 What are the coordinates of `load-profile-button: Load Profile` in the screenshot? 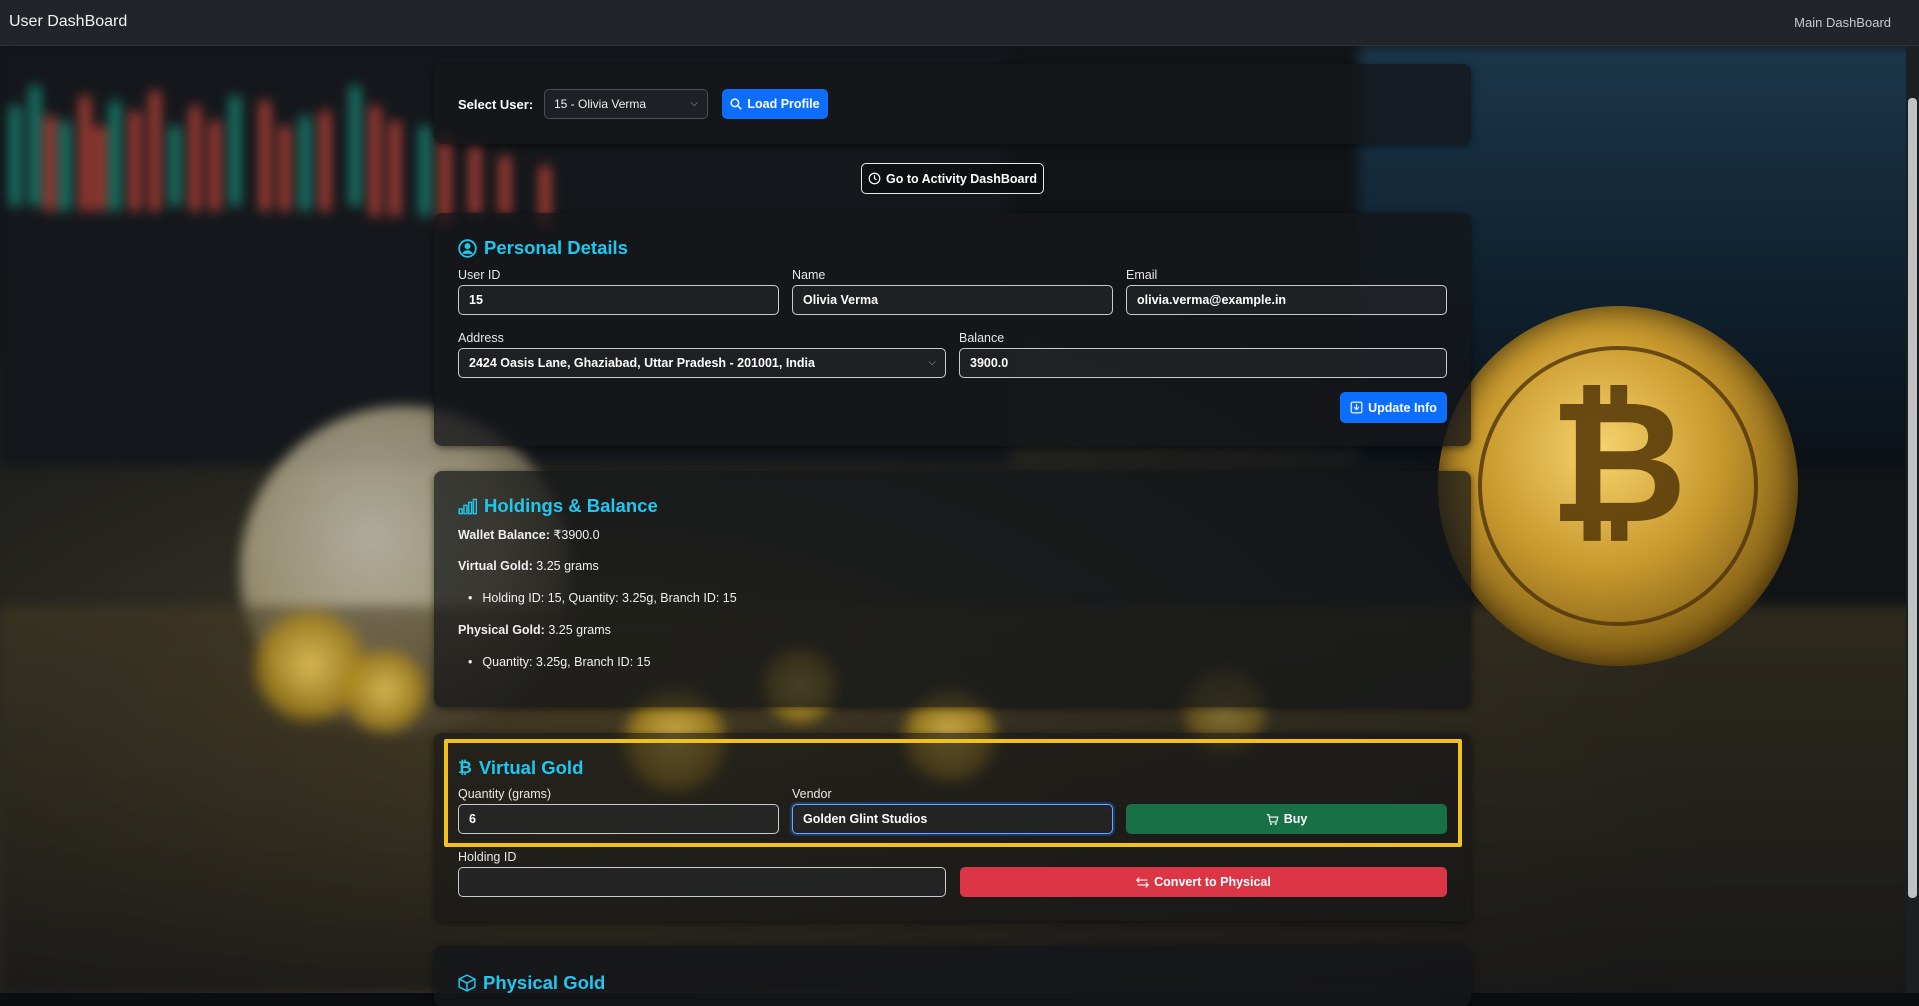 It's located at (775, 104).